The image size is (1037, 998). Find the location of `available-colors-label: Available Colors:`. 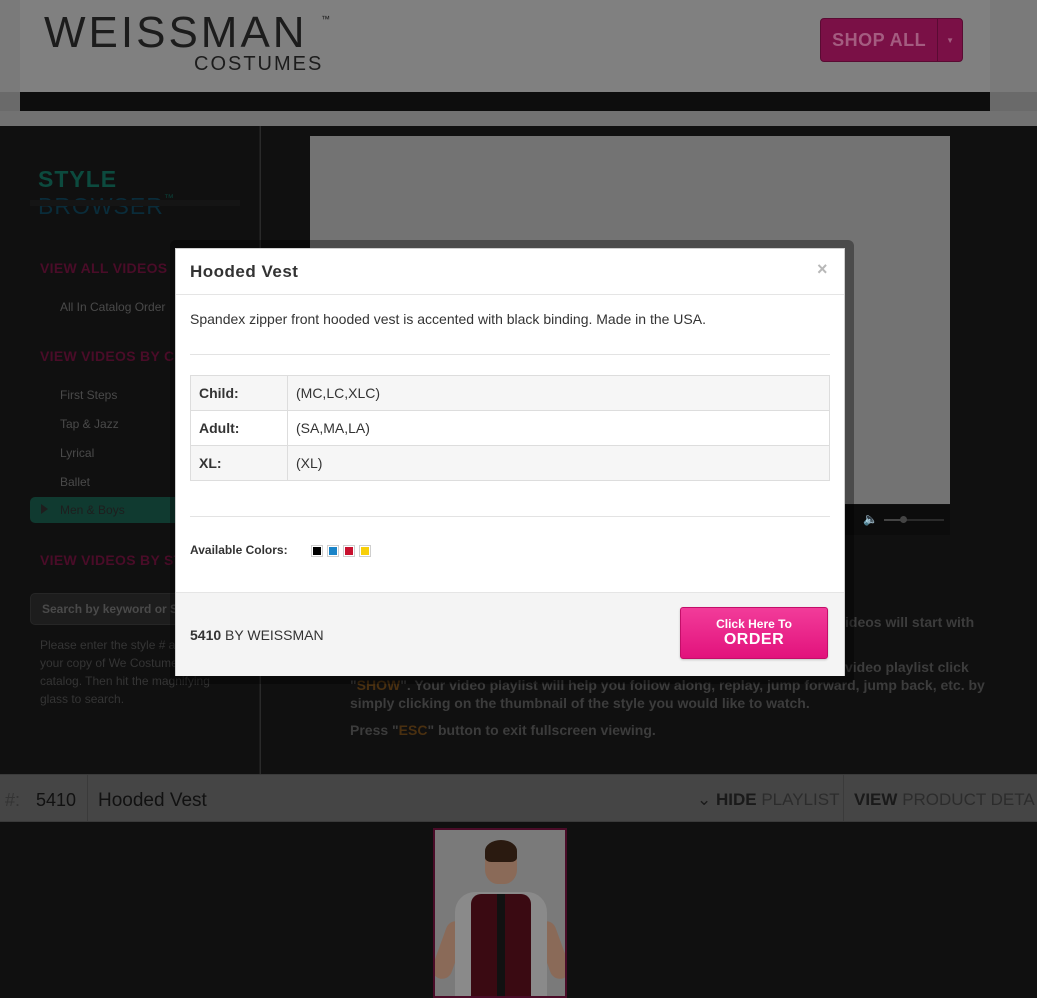

available-colors-label: Available Colors: is located at coordinates (239, 550).